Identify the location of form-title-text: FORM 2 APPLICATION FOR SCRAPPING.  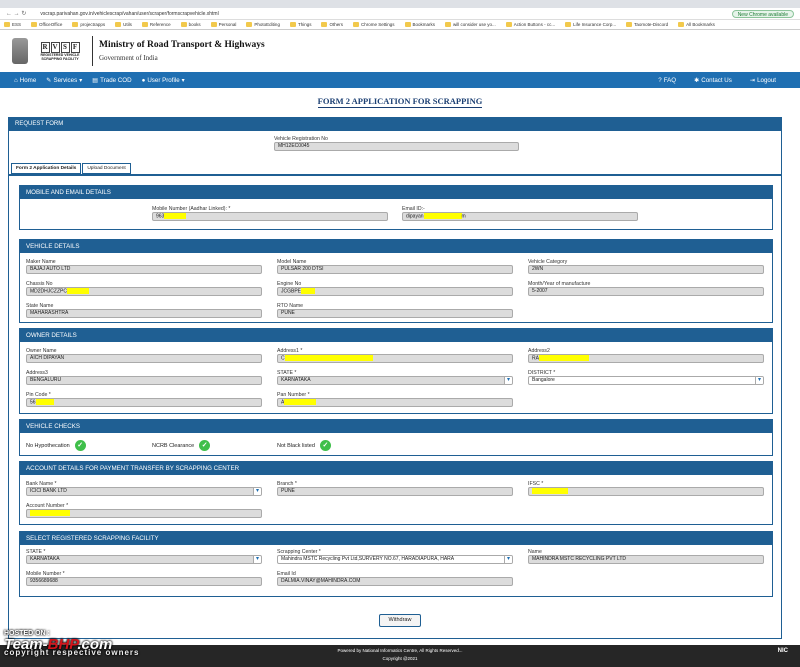
(400, 102).